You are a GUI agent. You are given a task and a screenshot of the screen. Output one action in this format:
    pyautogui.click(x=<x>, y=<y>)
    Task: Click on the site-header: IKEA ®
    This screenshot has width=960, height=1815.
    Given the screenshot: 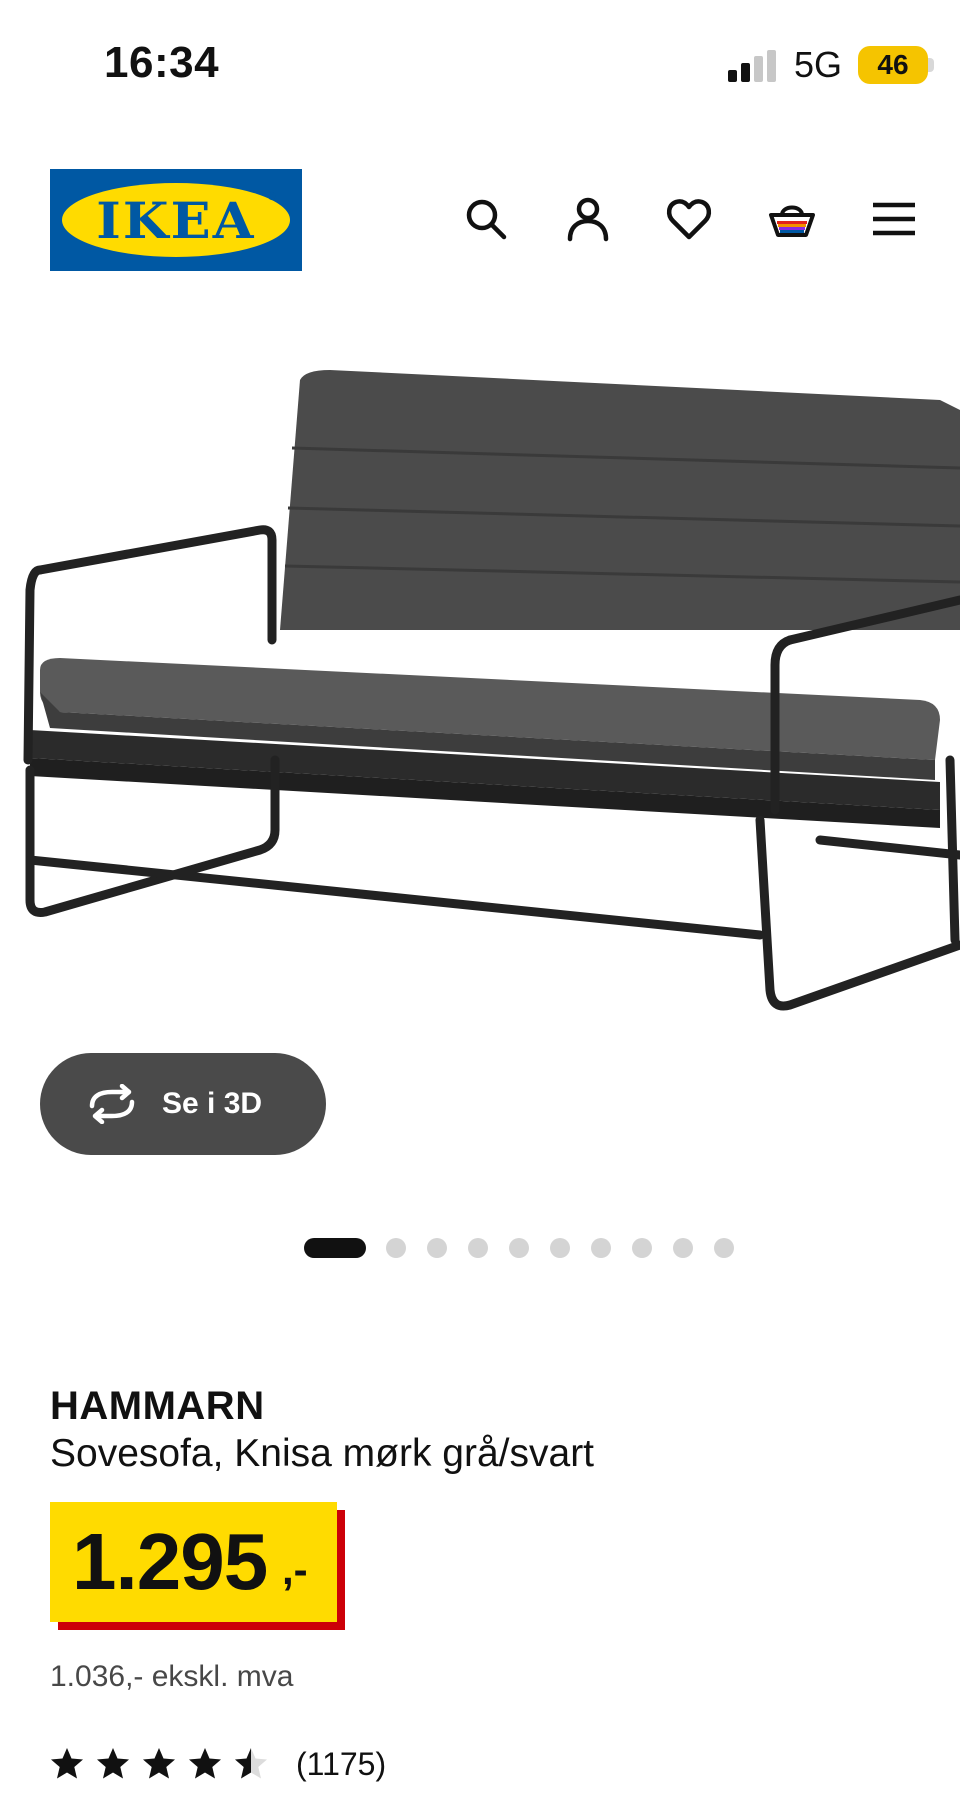 What is the action you would take?
    pyautogui.click(x=480, y=220)
    